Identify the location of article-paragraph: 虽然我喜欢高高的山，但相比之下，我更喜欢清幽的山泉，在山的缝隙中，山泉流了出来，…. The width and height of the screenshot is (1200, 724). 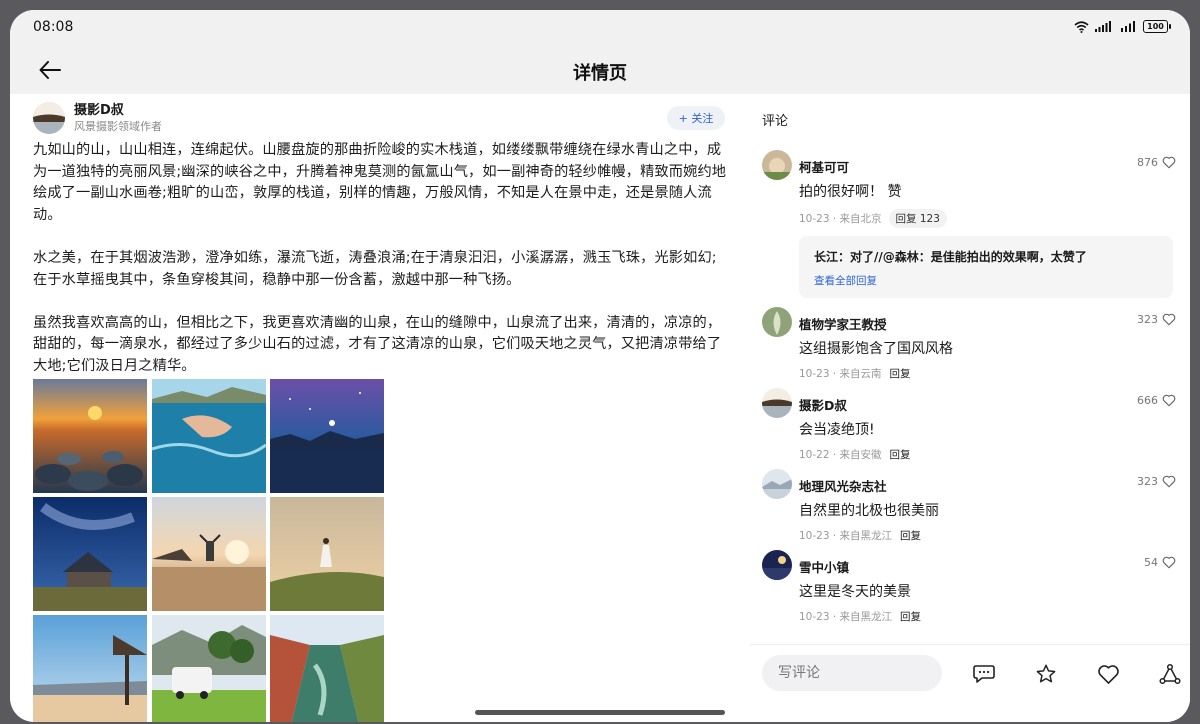
(377, 344).